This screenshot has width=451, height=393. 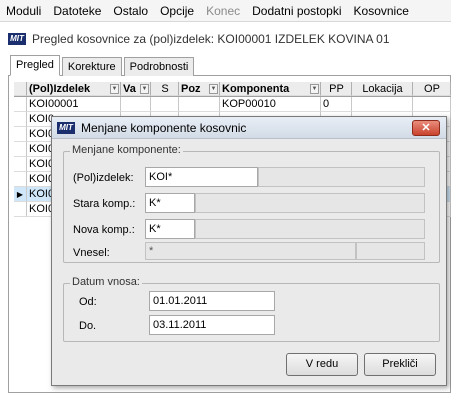 I want to click on nova-komp-label: Nova komp.:, so click(x=104, y=230).